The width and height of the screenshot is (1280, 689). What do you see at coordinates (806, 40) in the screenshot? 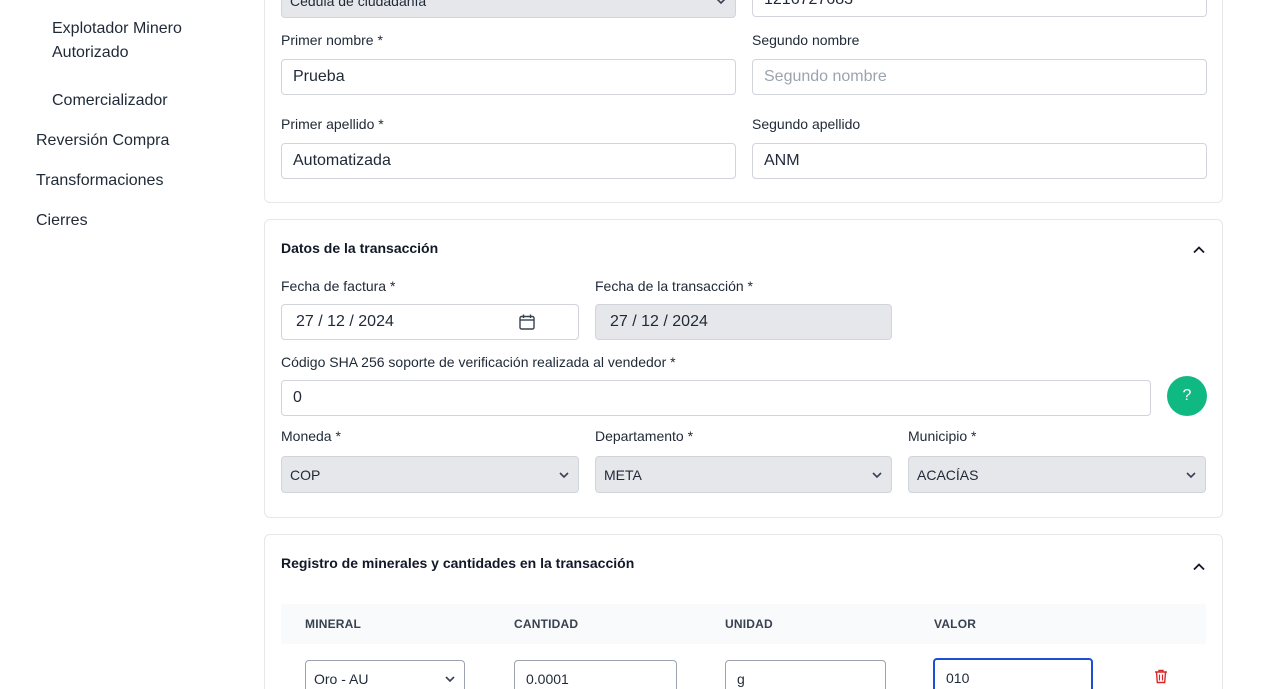
I see `second-name-label: Segundo nombre` at bounding box center [806, 40].